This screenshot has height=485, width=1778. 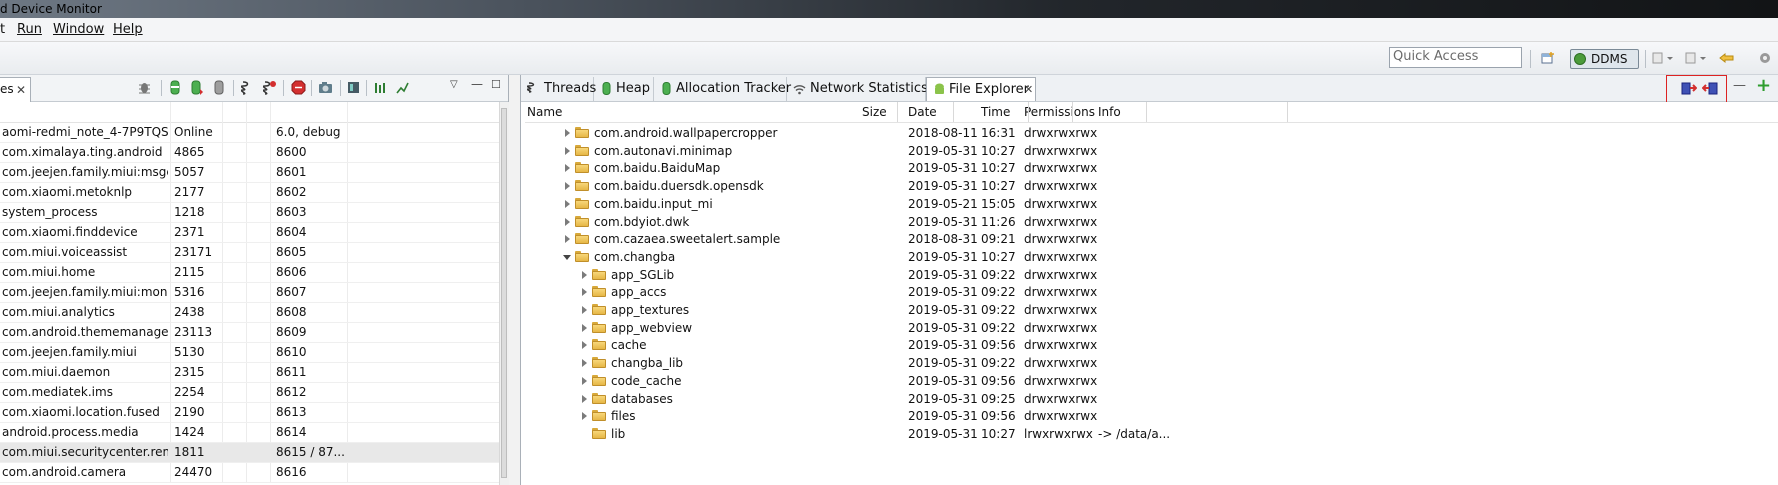 I want to click on column-header-info: Info, so click(x=1109, y=112).